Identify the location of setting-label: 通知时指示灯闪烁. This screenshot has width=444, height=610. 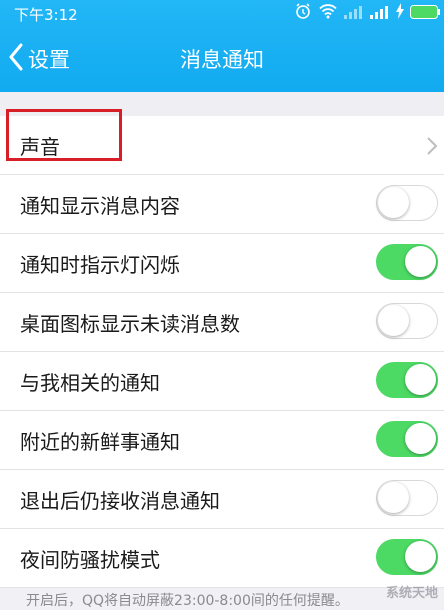
(100, 265).